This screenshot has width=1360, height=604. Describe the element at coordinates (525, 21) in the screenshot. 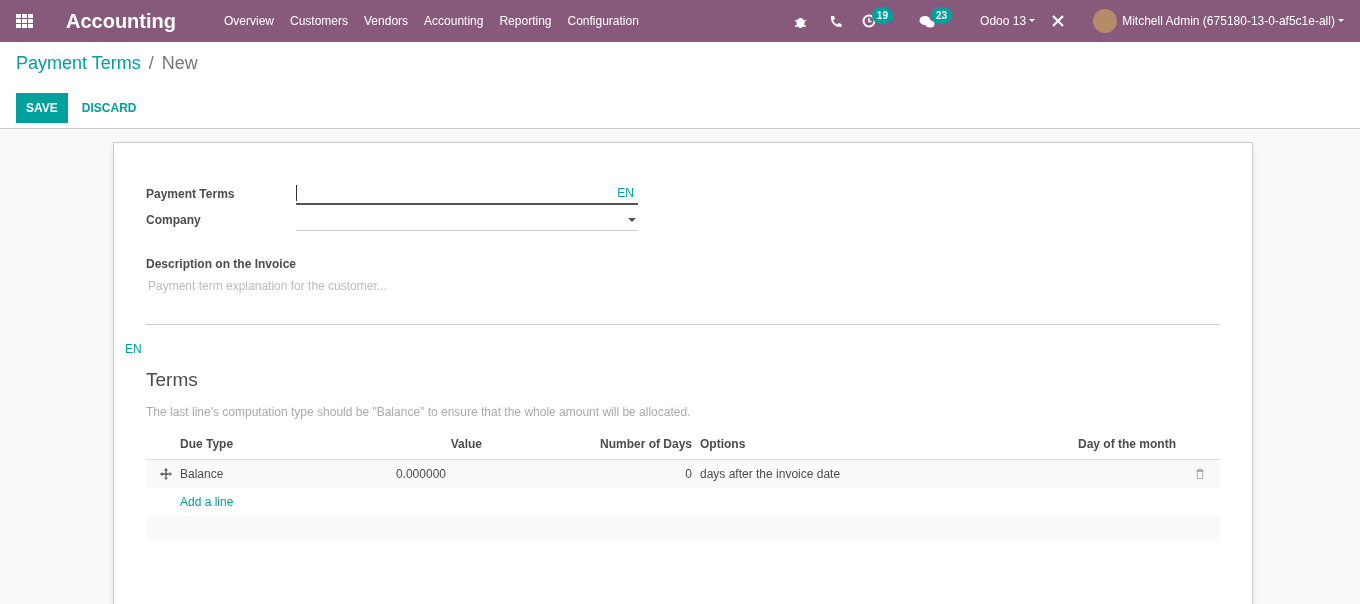

I see `menu-item: Reporting` at that location.